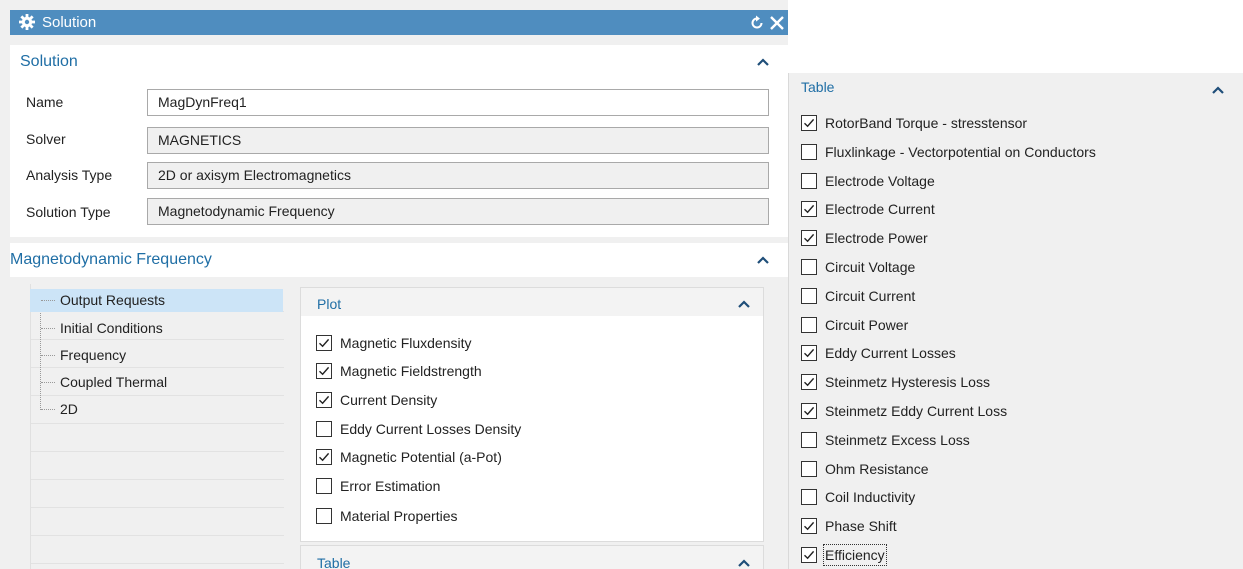  Describe the element at coordinates (532, 557) in the screenshot. I see `table-group-header: Table` at that location.